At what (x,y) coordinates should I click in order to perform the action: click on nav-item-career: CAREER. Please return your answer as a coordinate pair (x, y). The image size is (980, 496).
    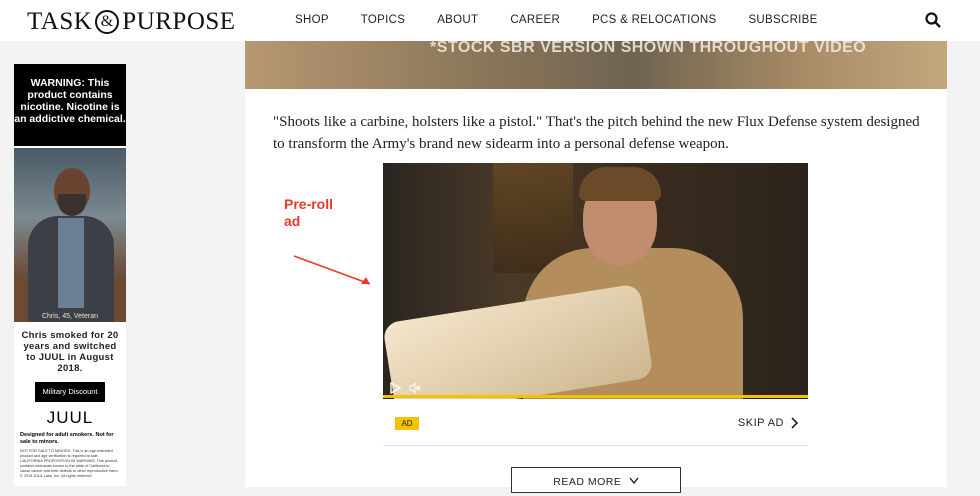
    Looking at the image, I should click on (535, 20).